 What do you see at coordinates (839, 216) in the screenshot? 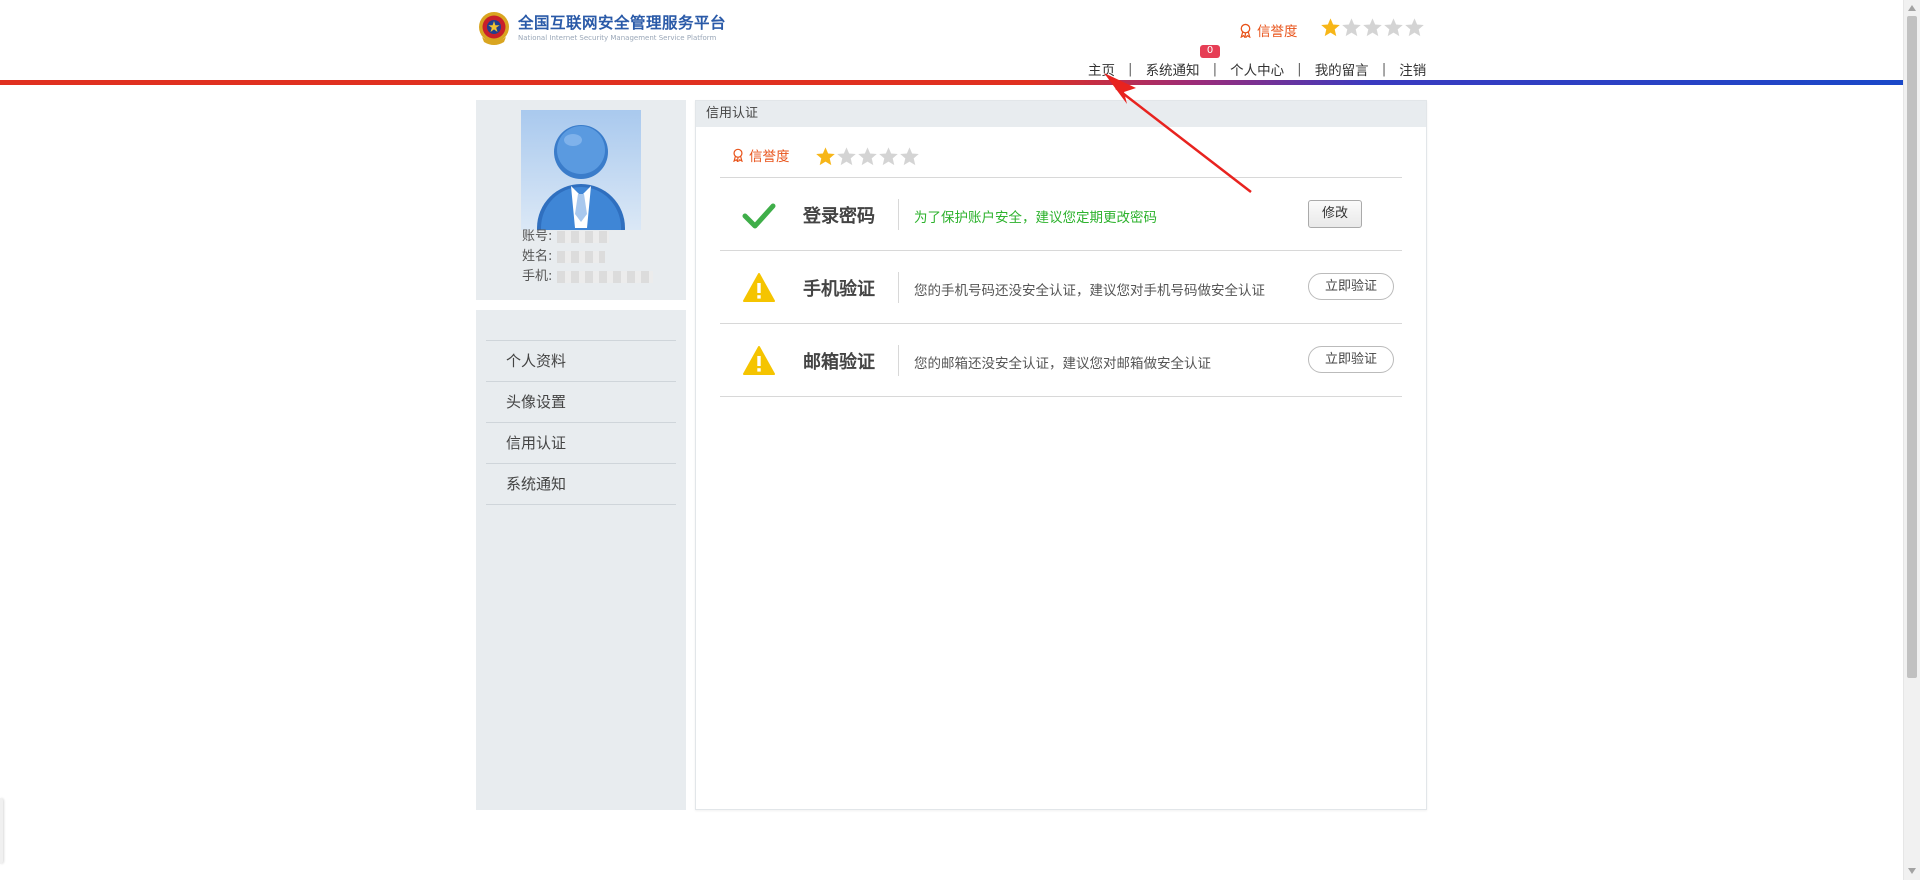
I see `security-title: 登录密码` at bounding box center [839, 216].